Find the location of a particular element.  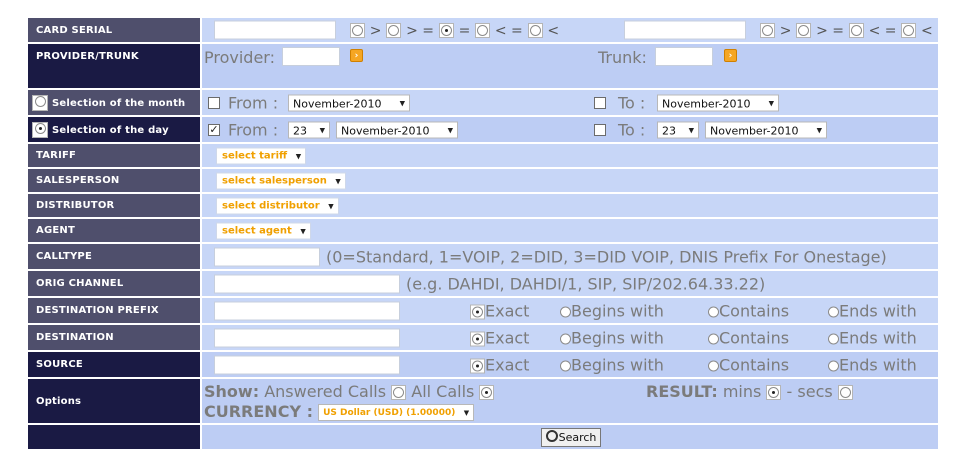

day-to-month-select: November-2010 is located at coordinates (766, 130).